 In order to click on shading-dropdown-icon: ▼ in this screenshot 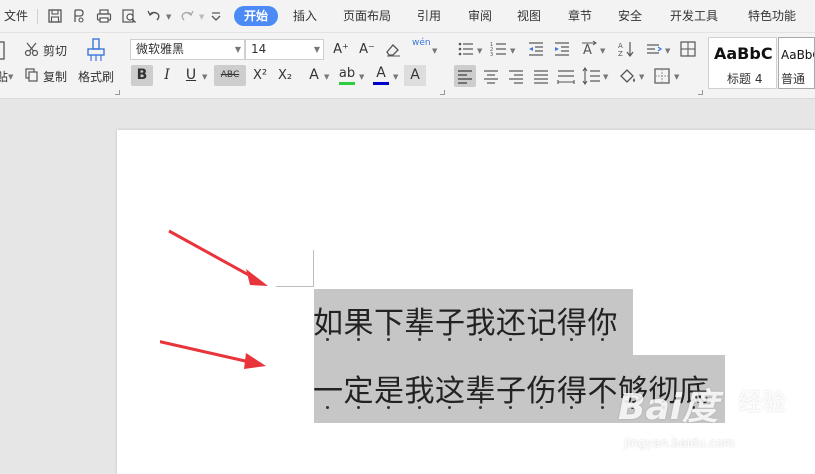, I will do `click(641, 77)`.